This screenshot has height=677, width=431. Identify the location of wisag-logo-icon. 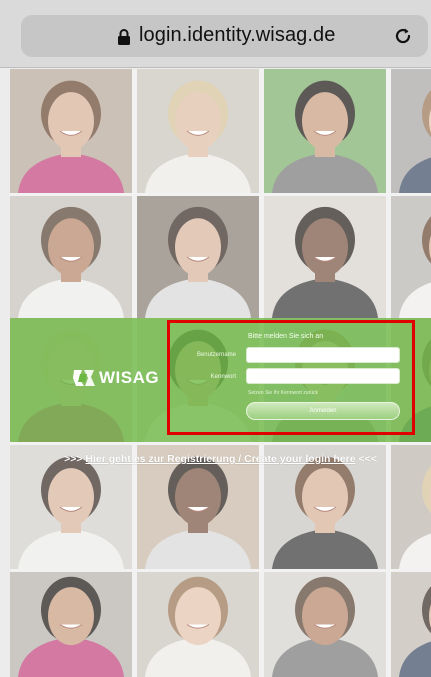
(84, 378).